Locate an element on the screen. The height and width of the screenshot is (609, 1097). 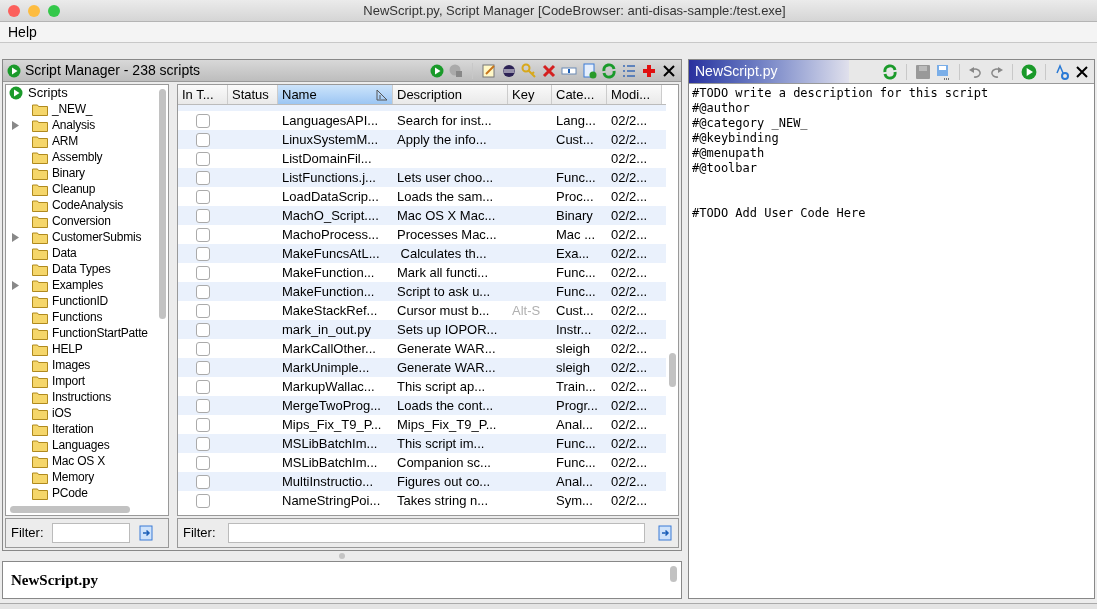
splitter-handle is located at coordinates (342, 556).